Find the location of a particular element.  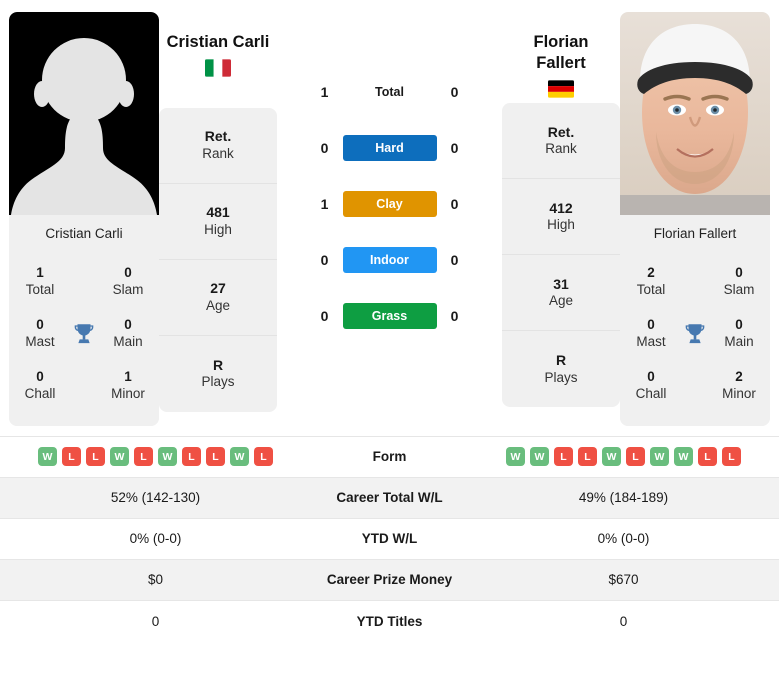

h2h-row-indoor: 0 Indoor 0 is located at coordinates (389, 260).